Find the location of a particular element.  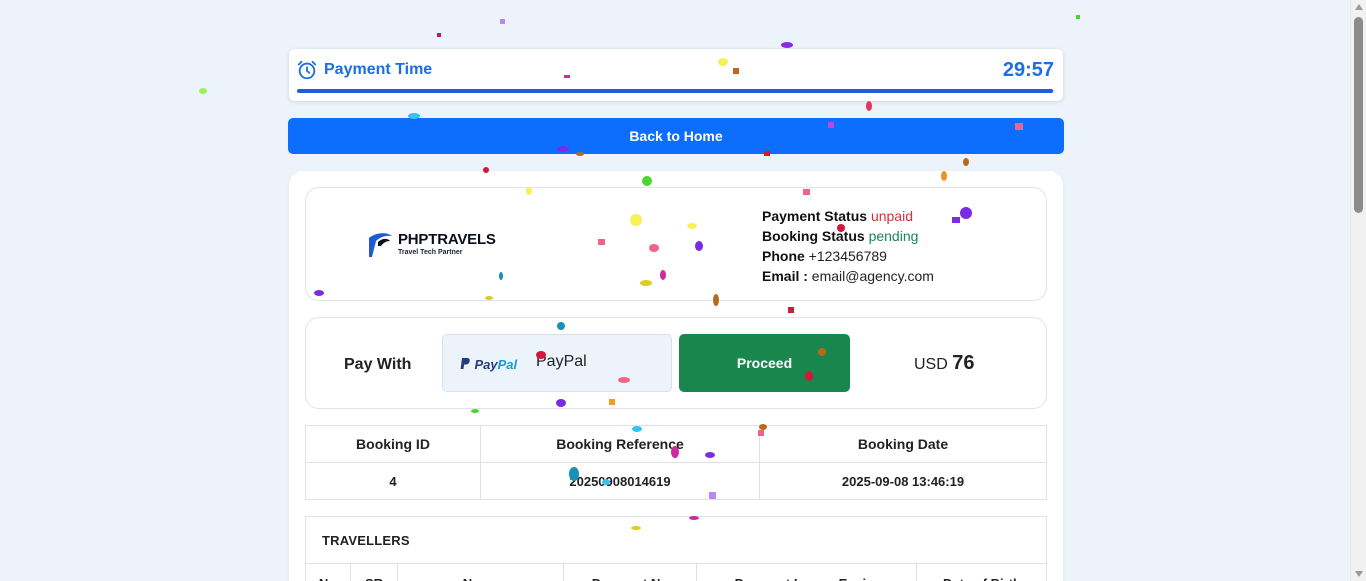

travellers-col-no: No is located at coordinates (327, 572).